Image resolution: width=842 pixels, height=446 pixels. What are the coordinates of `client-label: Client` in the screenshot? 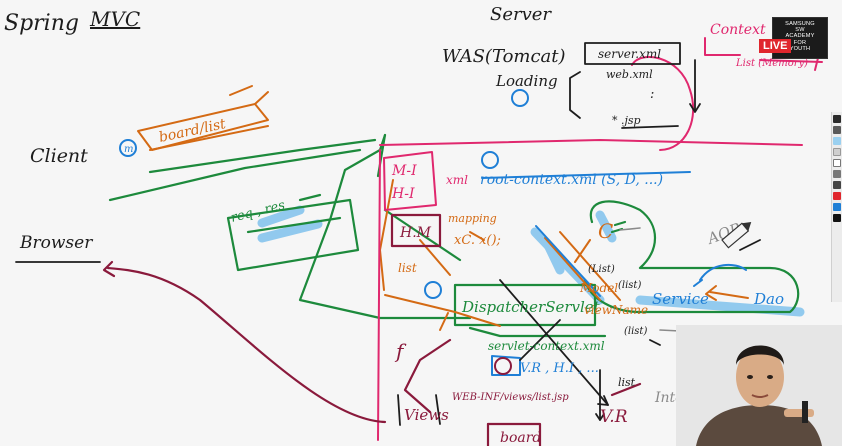 It's located at (59, 156).